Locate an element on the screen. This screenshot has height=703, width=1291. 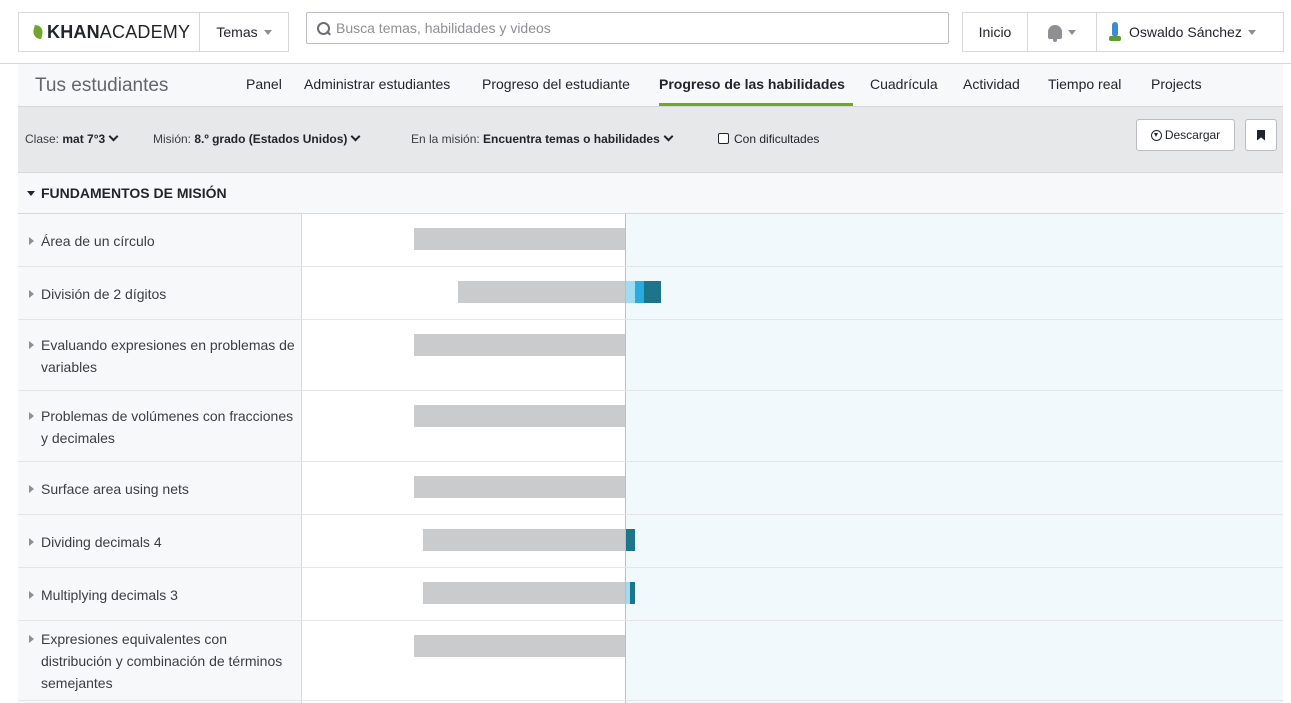
topics-dropdown: Temas is located at coordinates (244, 32).